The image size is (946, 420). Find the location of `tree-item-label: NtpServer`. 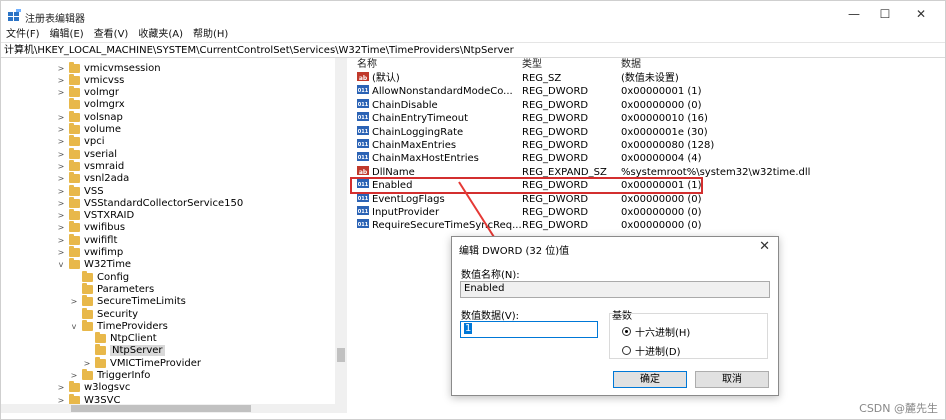

tree-item-label: NtpServer is located at coordinates (137, 351).